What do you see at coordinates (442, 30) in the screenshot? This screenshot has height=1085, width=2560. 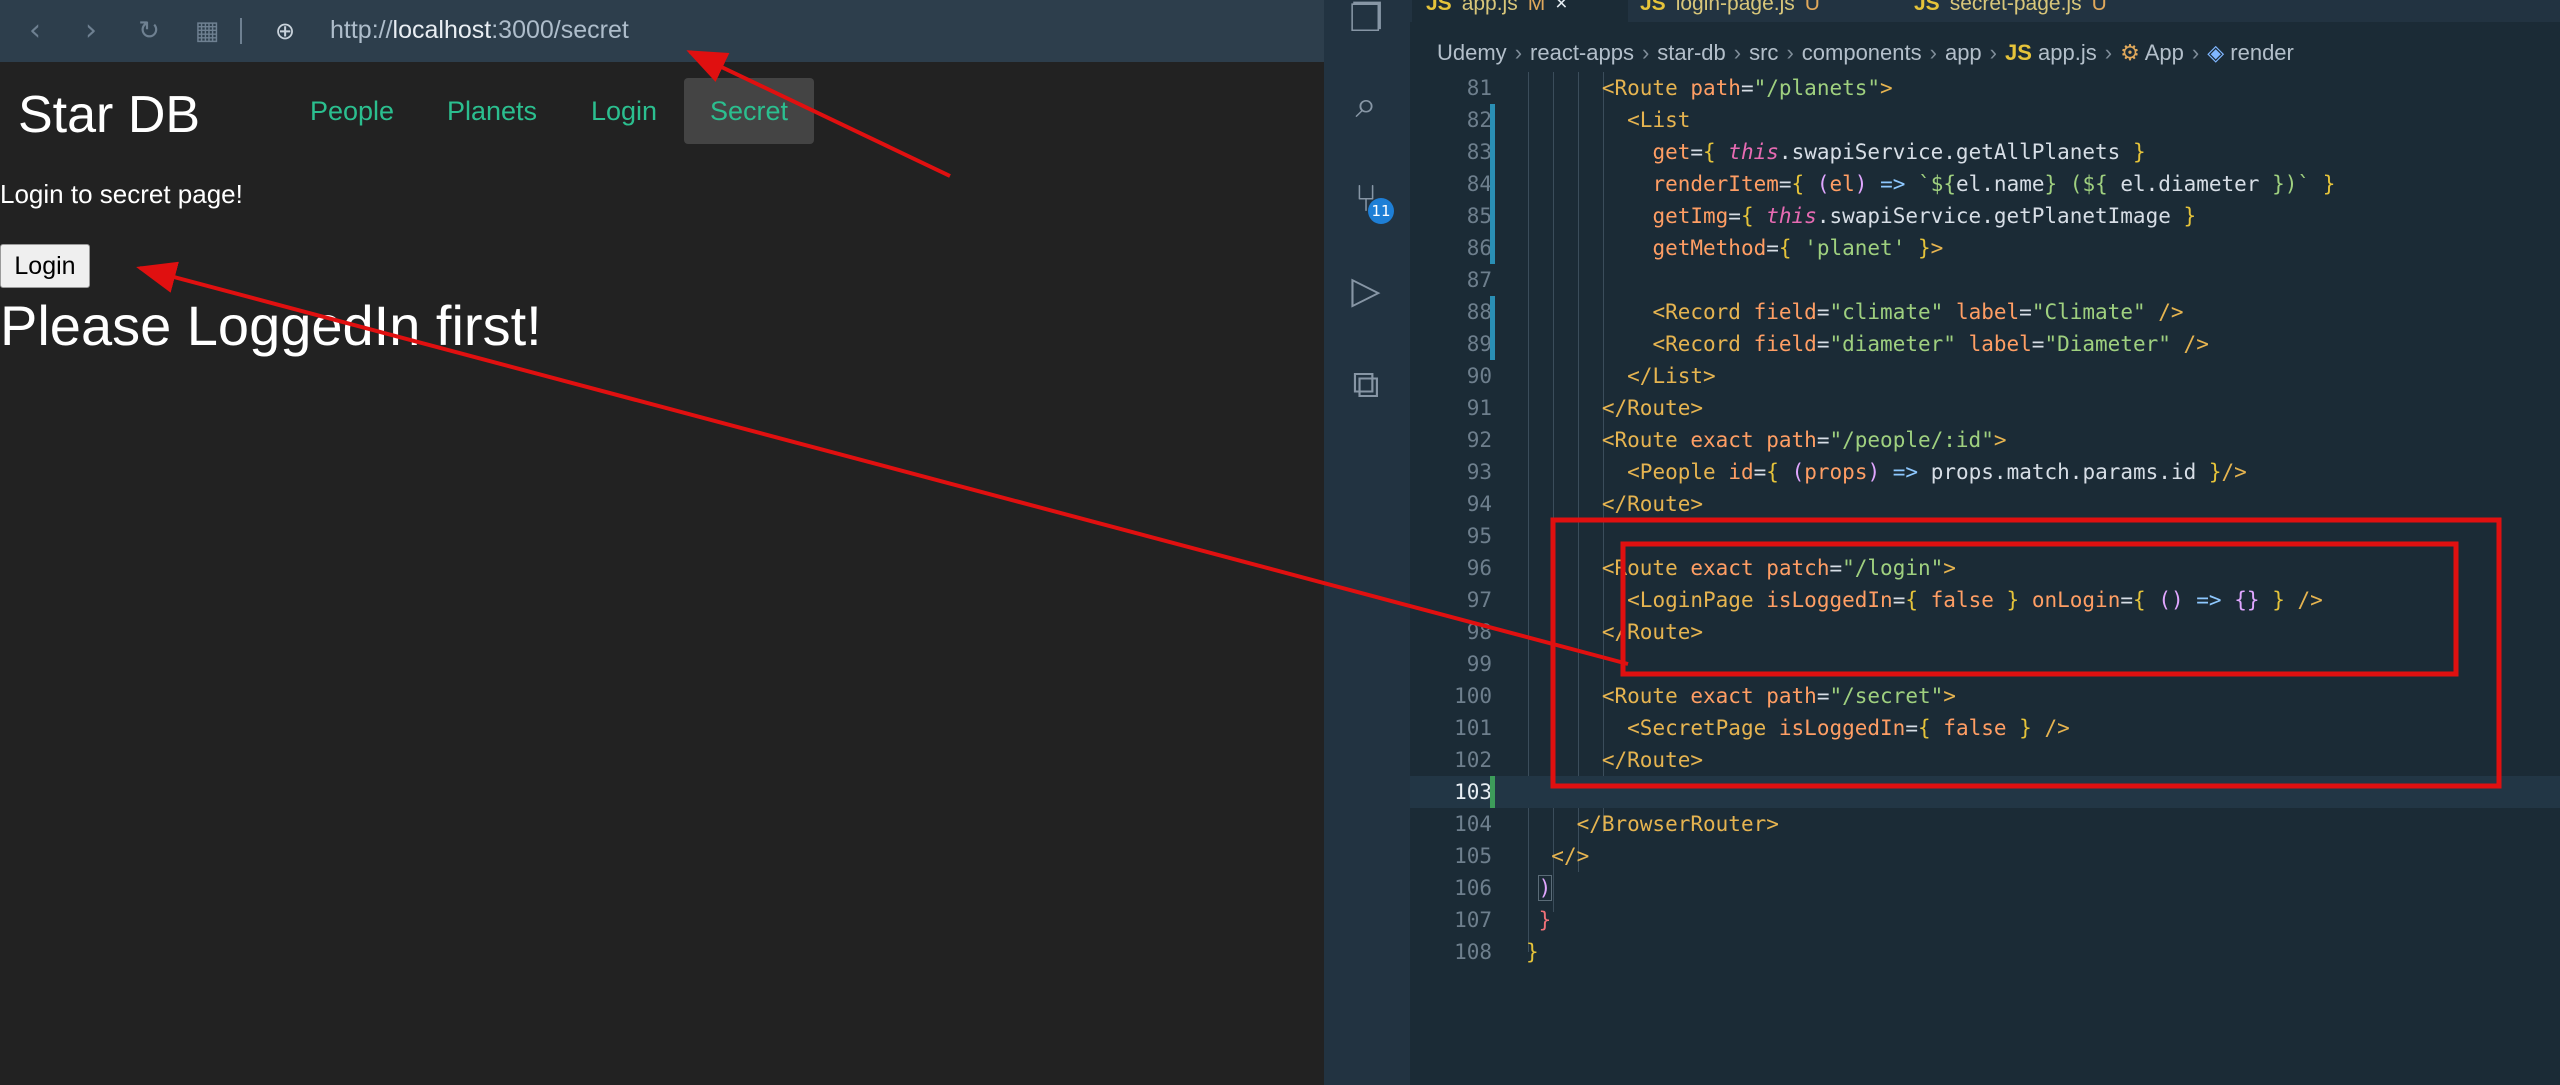 I see `url-host: localhost` at bounding box center [442, 30].